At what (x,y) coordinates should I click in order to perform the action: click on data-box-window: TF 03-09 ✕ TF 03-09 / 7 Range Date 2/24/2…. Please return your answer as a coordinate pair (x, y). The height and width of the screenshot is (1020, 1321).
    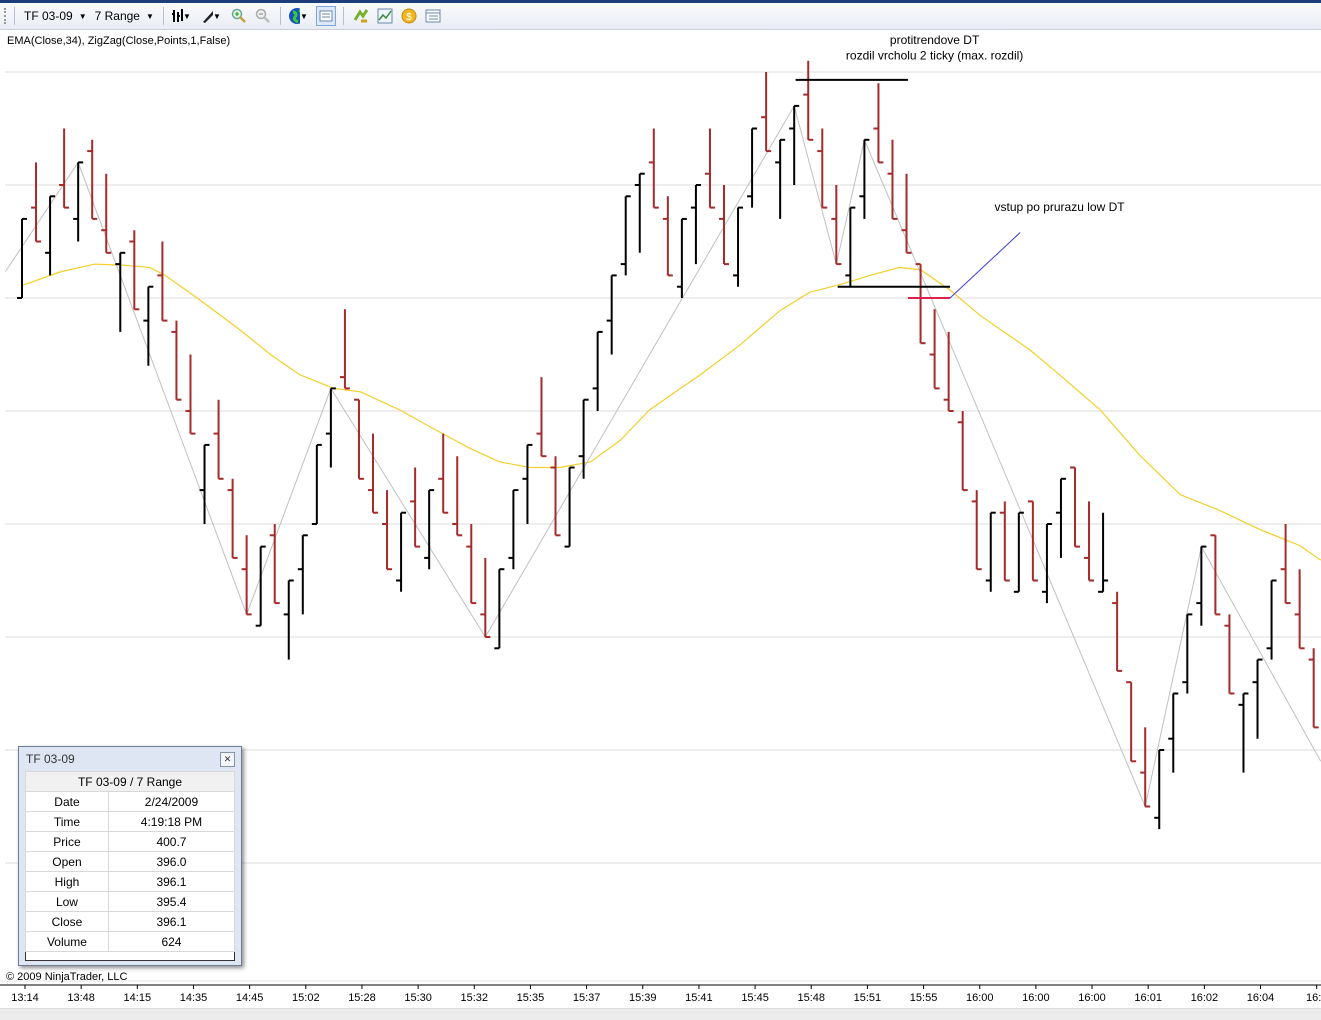
    Looking at the image, I should click on (130, 856).